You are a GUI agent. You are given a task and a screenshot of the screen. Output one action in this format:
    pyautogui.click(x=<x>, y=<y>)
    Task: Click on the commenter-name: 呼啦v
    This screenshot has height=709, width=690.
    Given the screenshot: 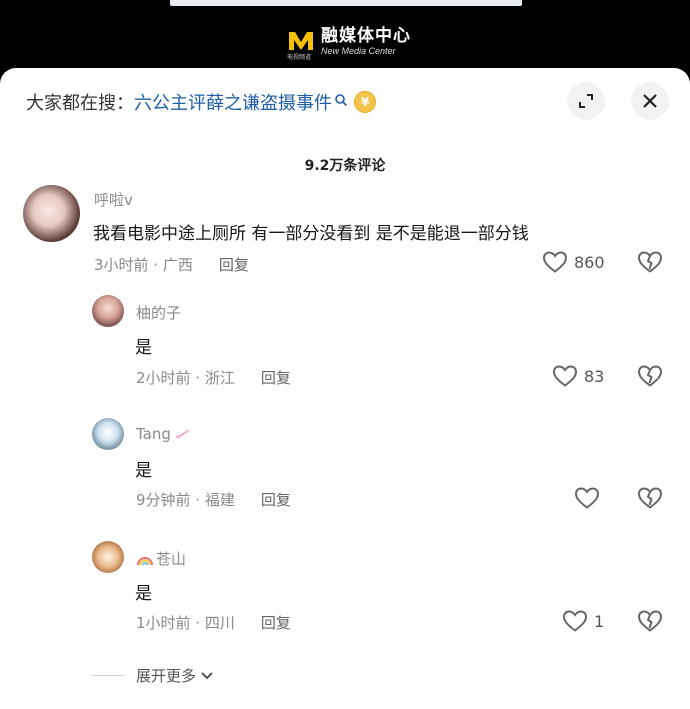 What is the action you would take?
    pyautogui.click(x=113, y=199)
    